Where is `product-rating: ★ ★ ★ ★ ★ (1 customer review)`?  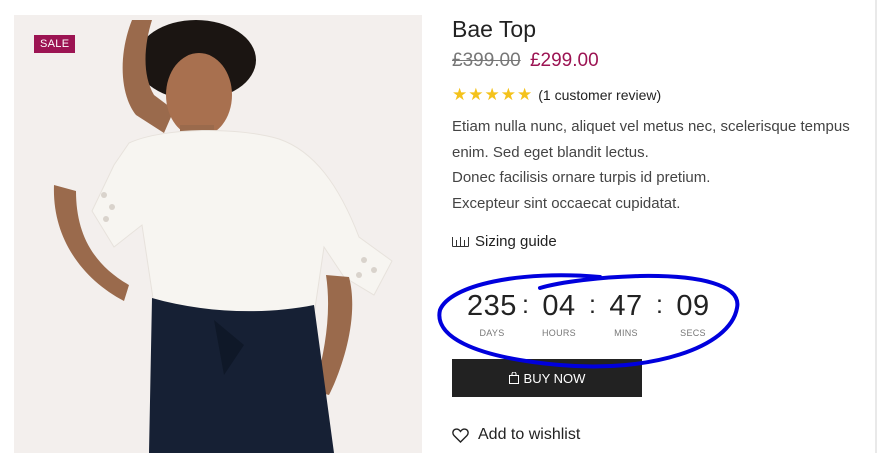 product-rating: ★ ★ ★ ★ ★ (1 customer review) is located at coordinates (556, 94).